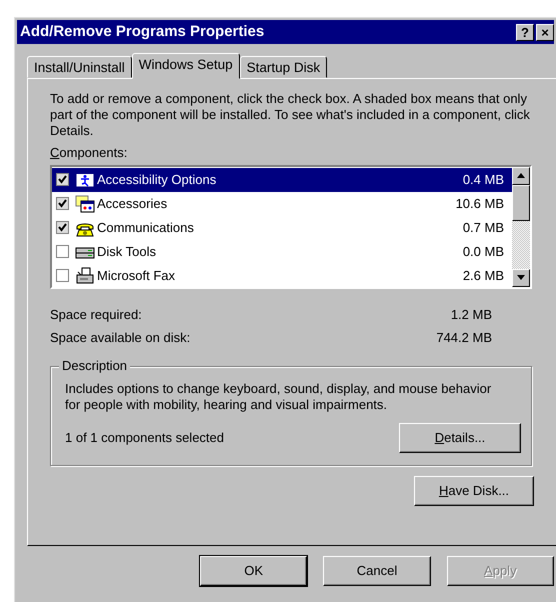  I want to click on list-label: Components:, so click(89, 153).